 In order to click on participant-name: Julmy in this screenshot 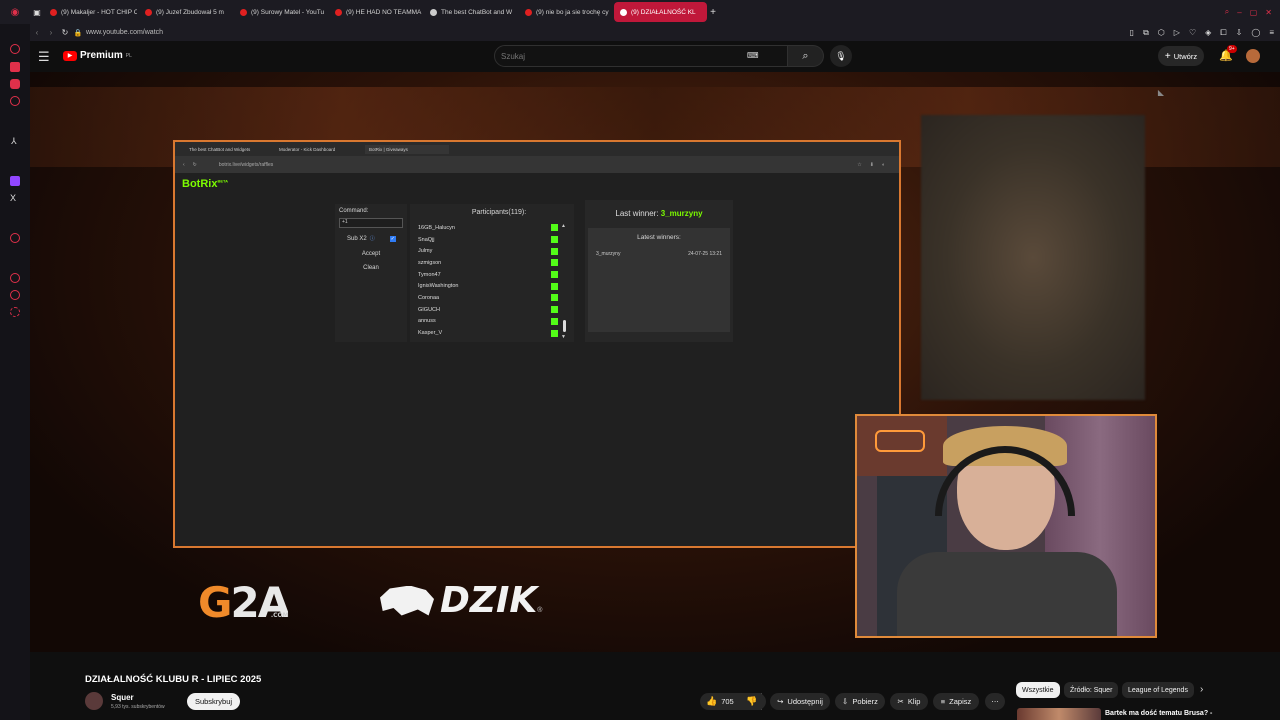, I will do `click(425, 251)`.